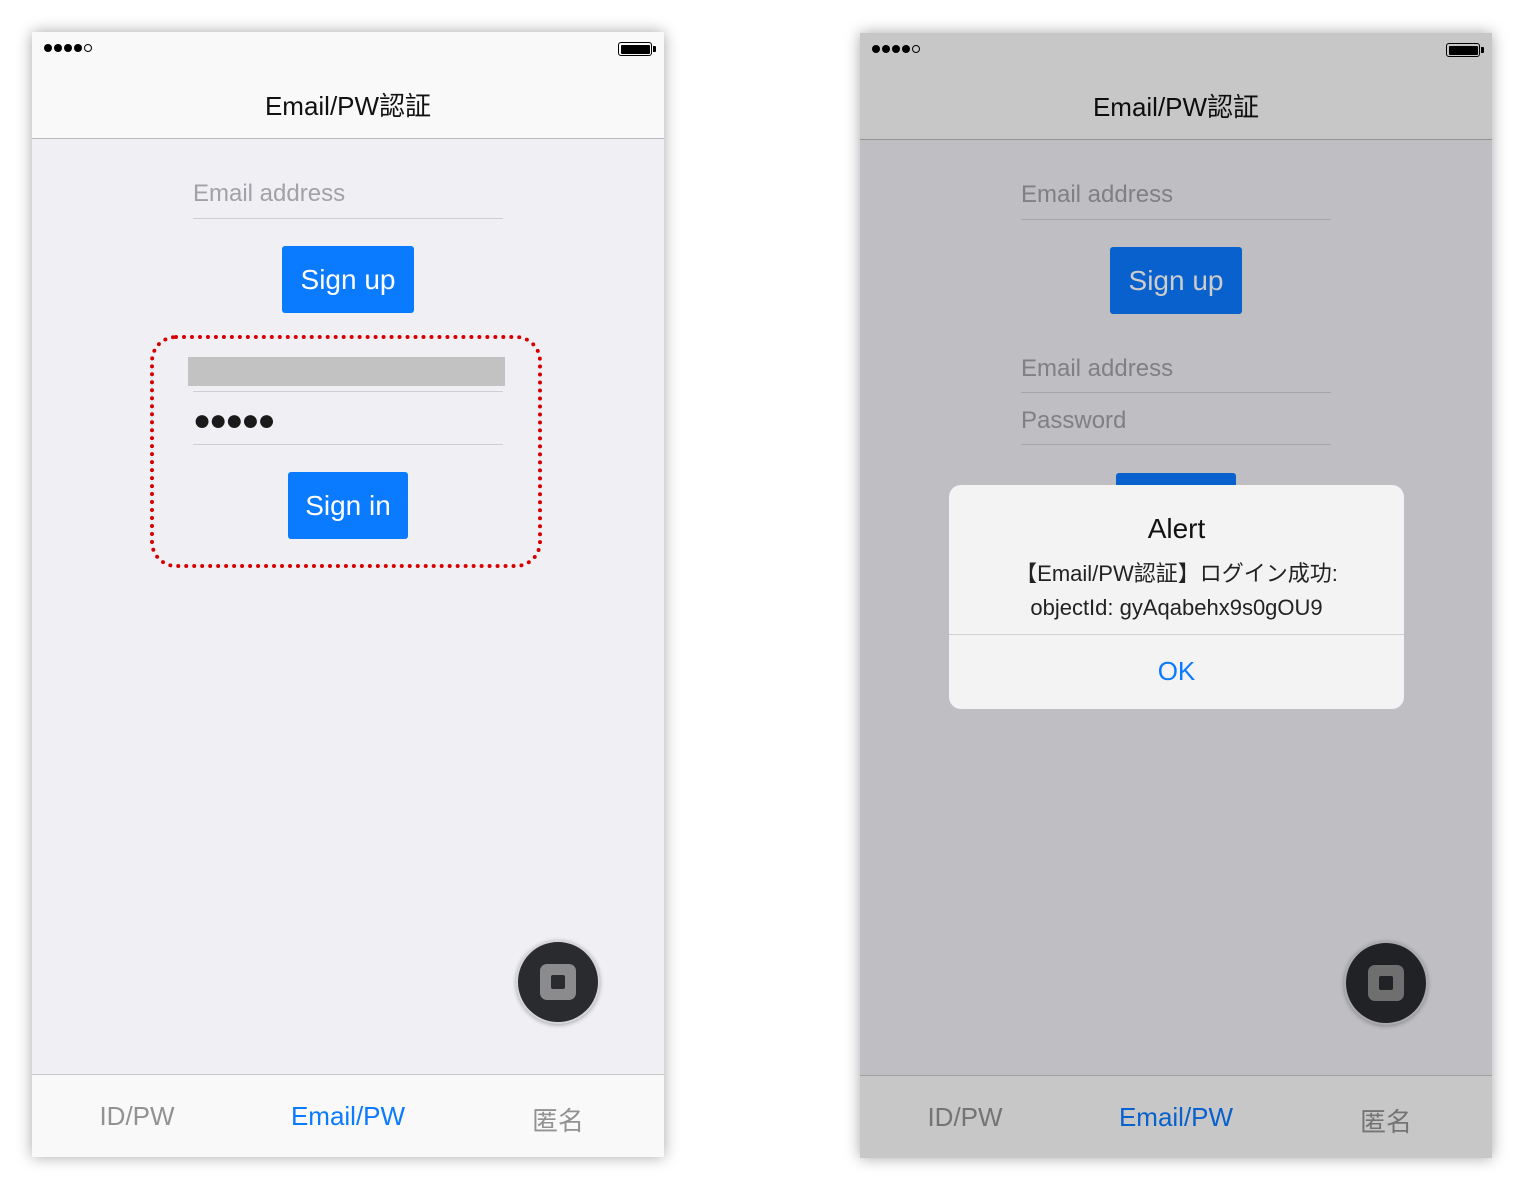  I want to click on sign-up-button: Sign up, so click(348, 279).